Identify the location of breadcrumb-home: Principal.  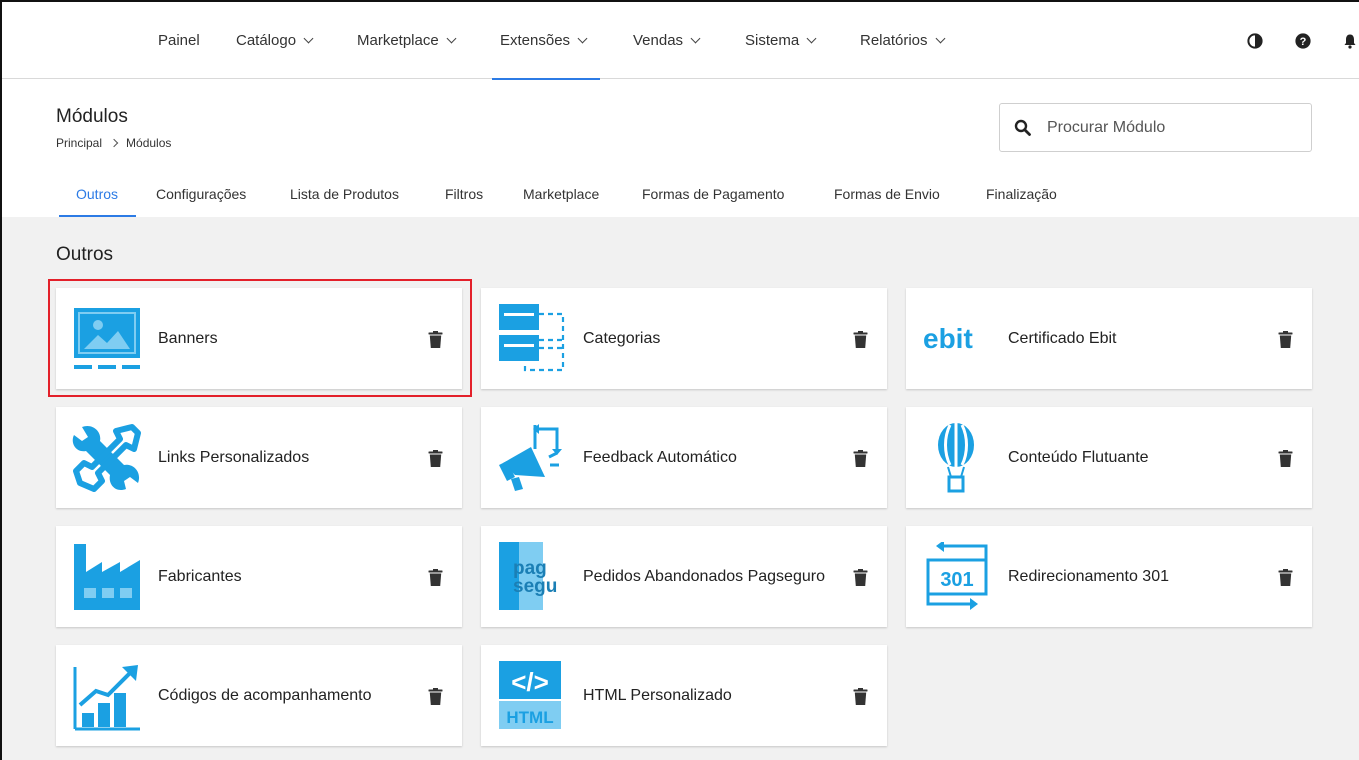
(79, 143).